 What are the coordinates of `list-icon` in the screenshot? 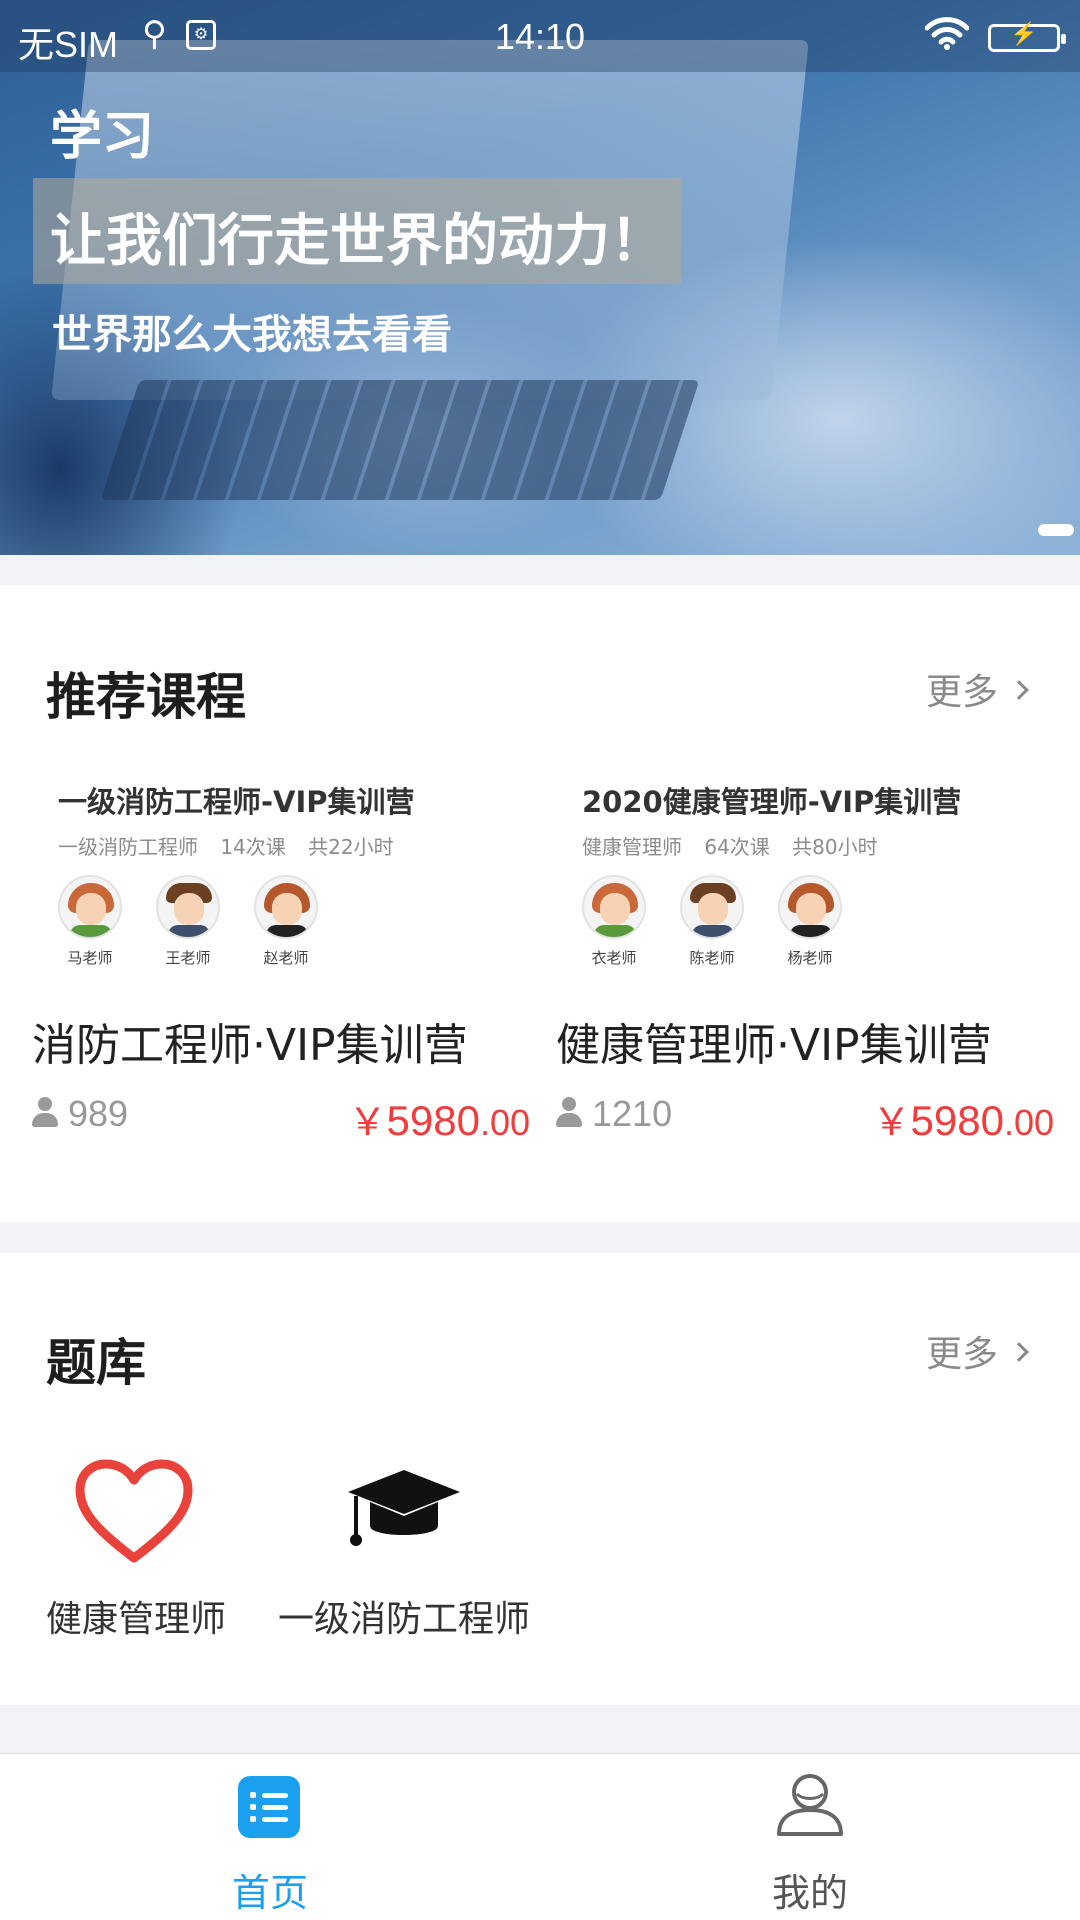 It's located at (269, 1807).